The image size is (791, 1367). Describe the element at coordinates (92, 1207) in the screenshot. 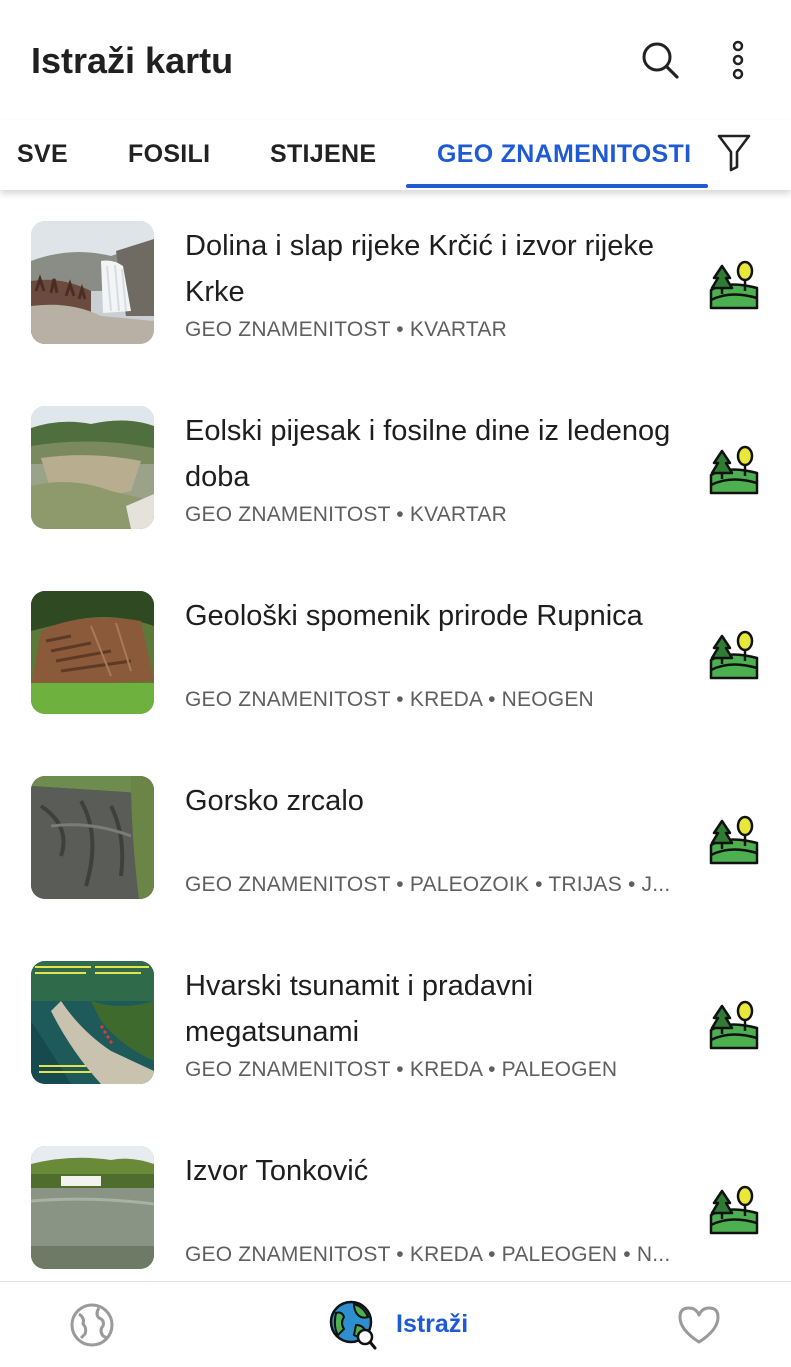

I see `spring-lake-thumbnail` at that location.